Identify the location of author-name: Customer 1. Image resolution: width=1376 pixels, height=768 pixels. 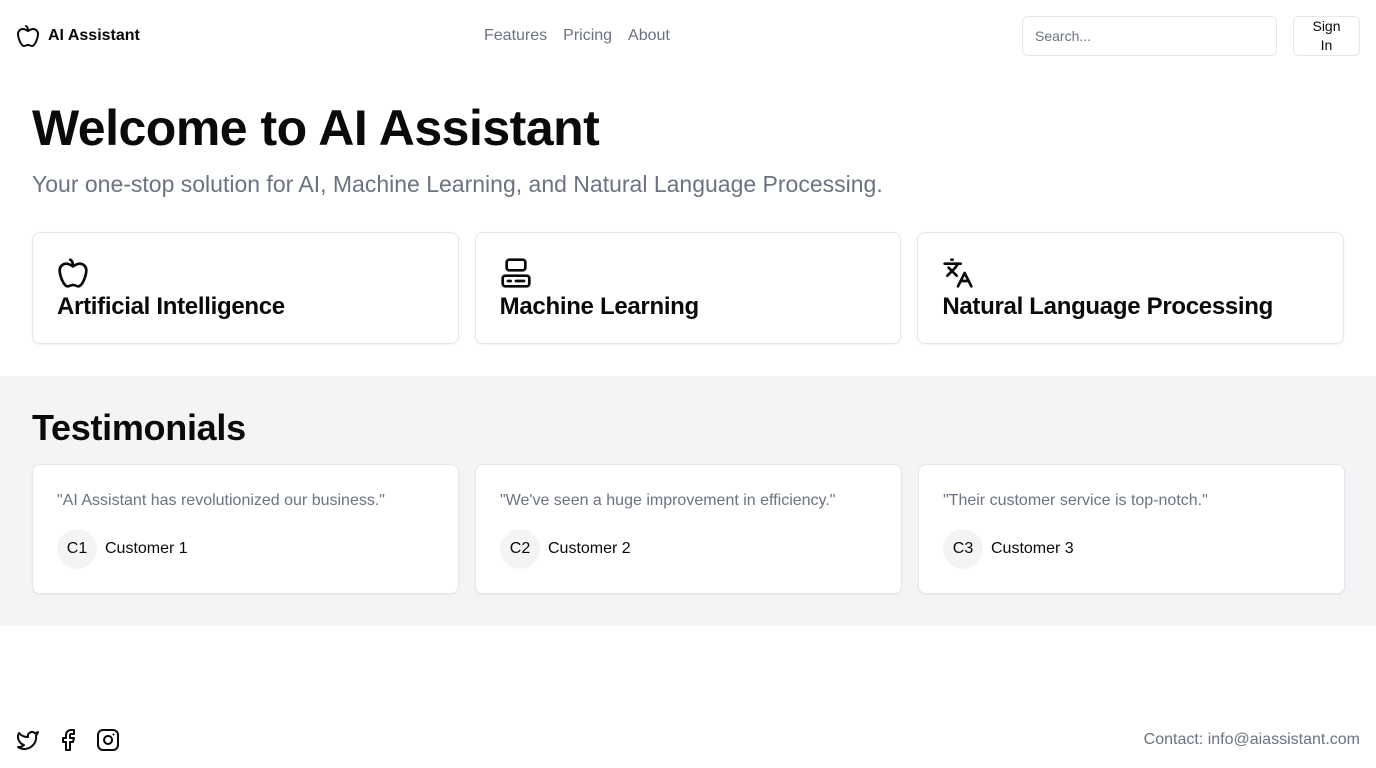
(146, 548).